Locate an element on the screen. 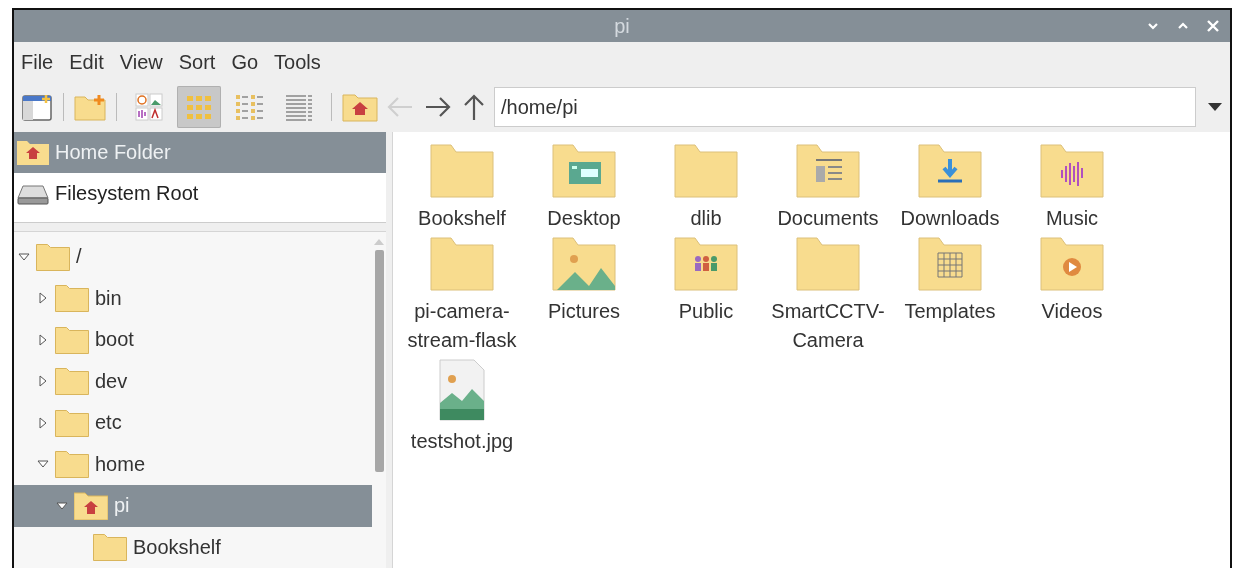 The height and width of the screenshot is (568, 1237). window-title: pi is located at coordinates (622, 26).